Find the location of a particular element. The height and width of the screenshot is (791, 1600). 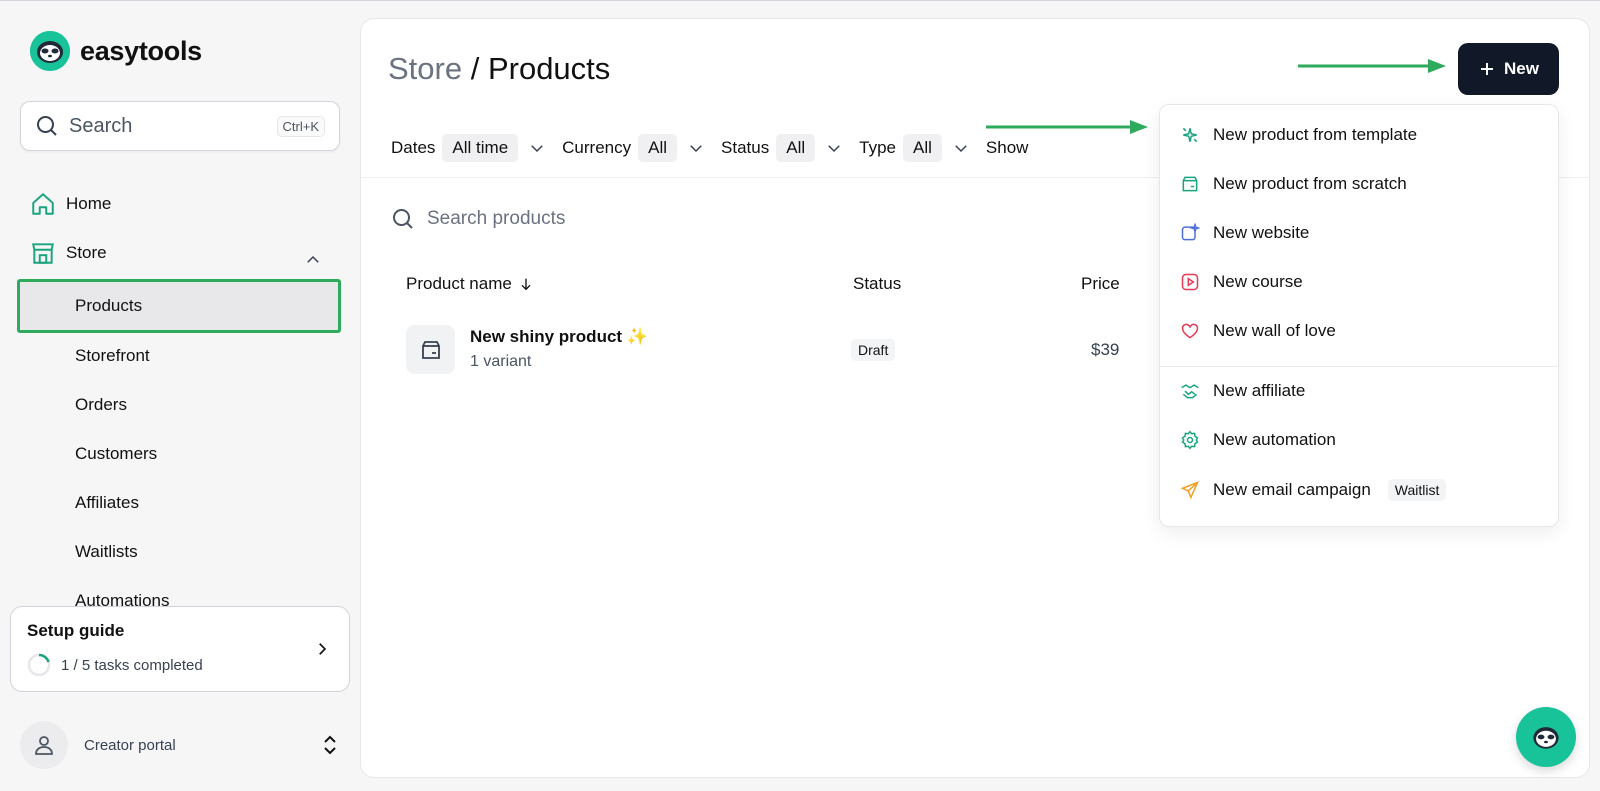

menu-item-new-affiliate: New affiliate is located at coordinates (1242, 391).